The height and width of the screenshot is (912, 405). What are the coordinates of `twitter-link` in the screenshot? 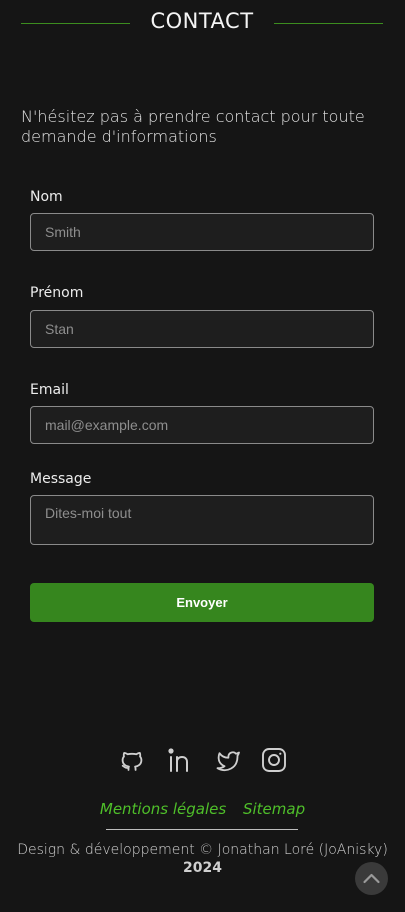 It's located at (228, 760).